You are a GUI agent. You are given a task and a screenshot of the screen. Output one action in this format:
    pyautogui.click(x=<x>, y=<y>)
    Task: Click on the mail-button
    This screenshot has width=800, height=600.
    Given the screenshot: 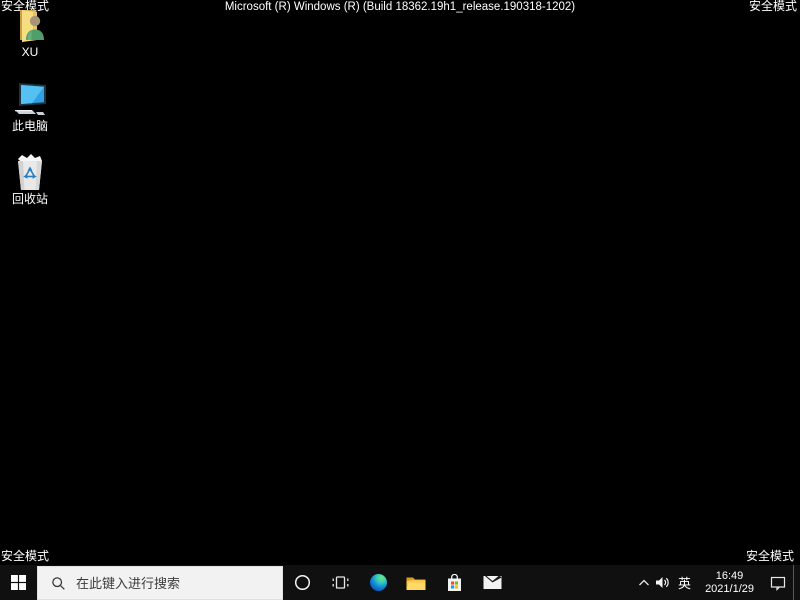 What is the action you would take?
    pyautogui.click(x=492, y=582)
    